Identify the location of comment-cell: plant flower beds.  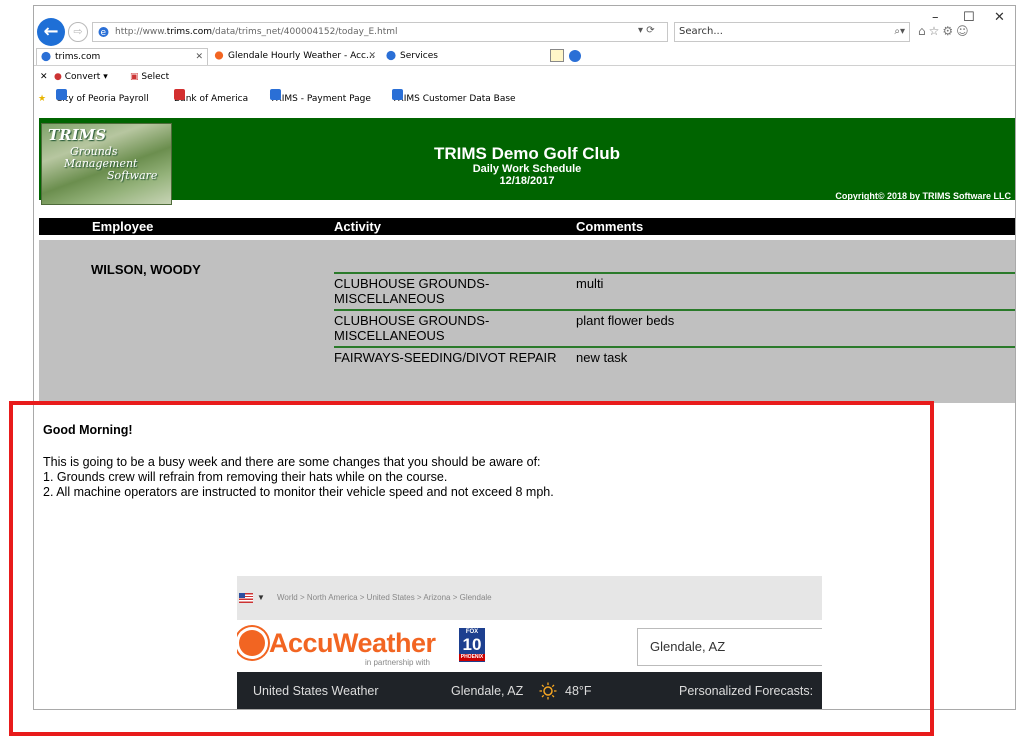
(625, 320).